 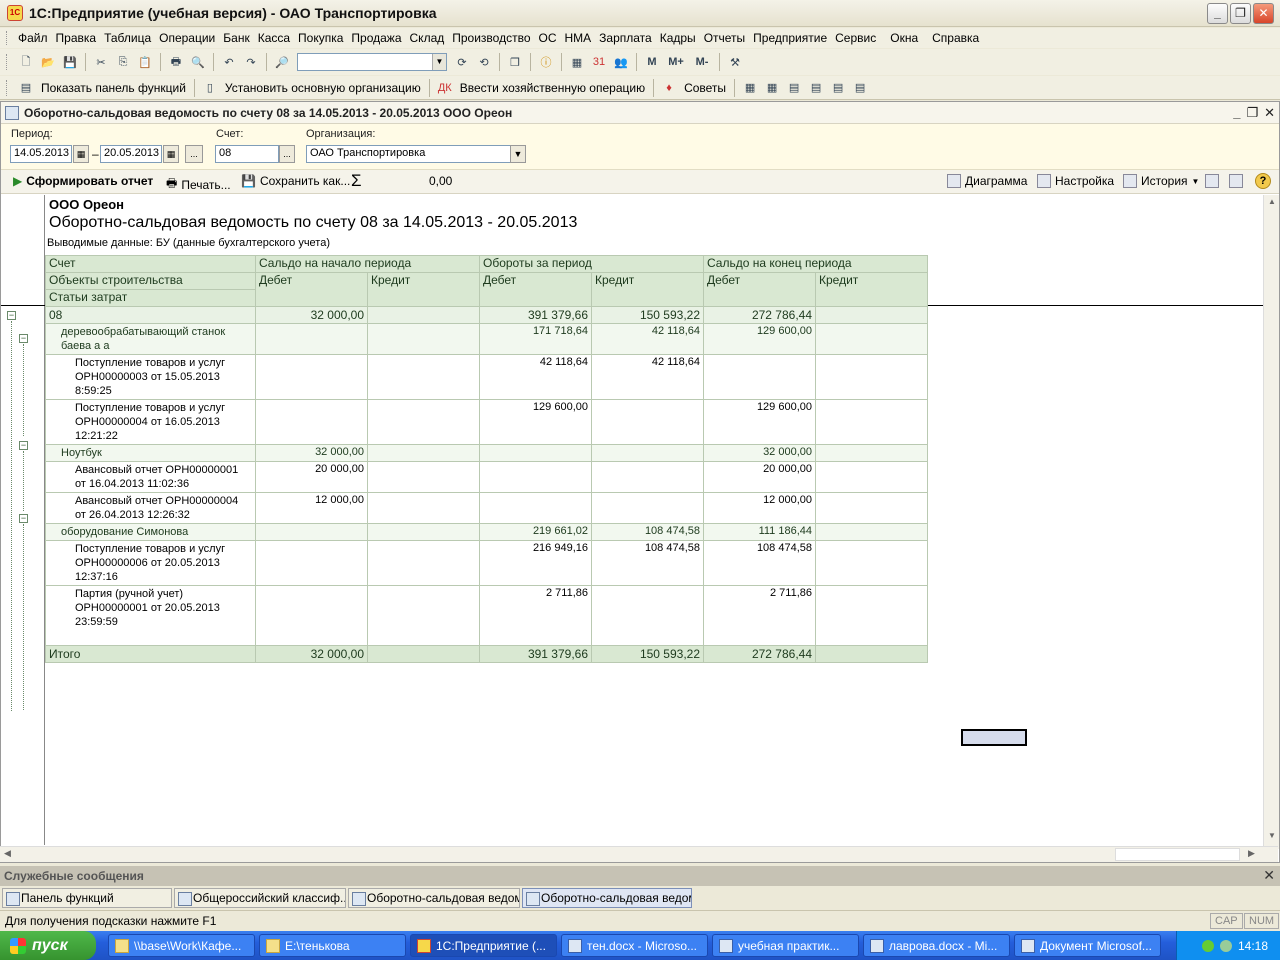 I want to click on scroll-thumb, so click(x=1177, y=854).